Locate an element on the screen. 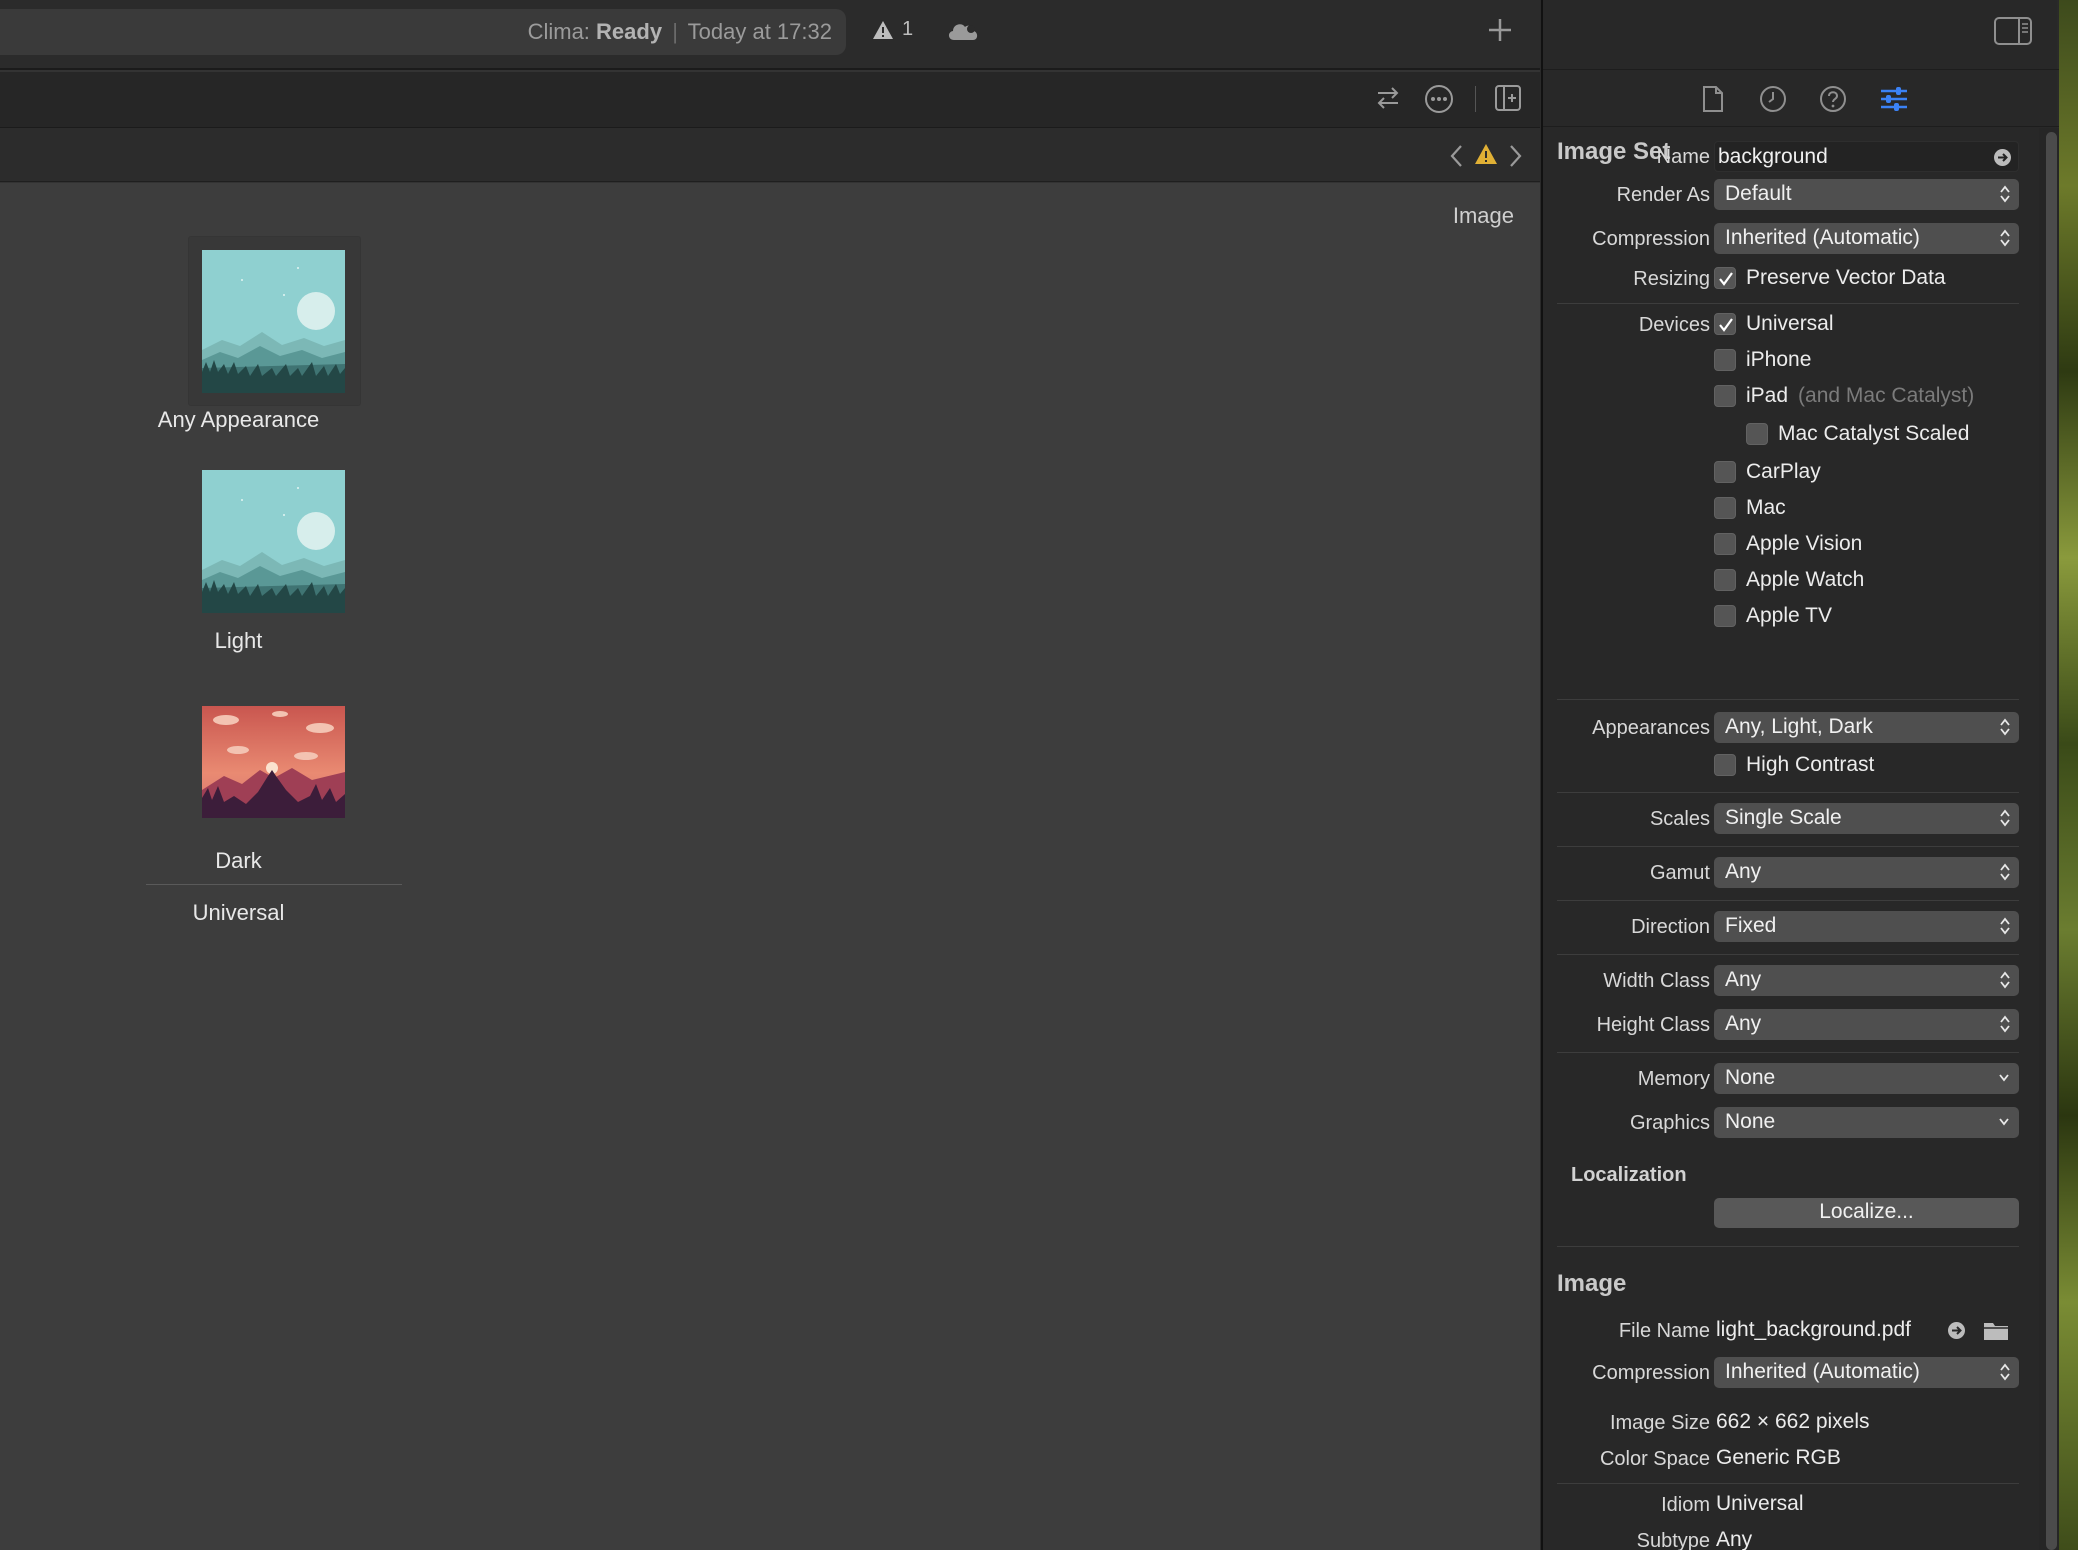 The width and height of the screenshot is (2078, 1550). image-compression-popup: Inherited (Automatic) is located at coordinates (1866, 1372).